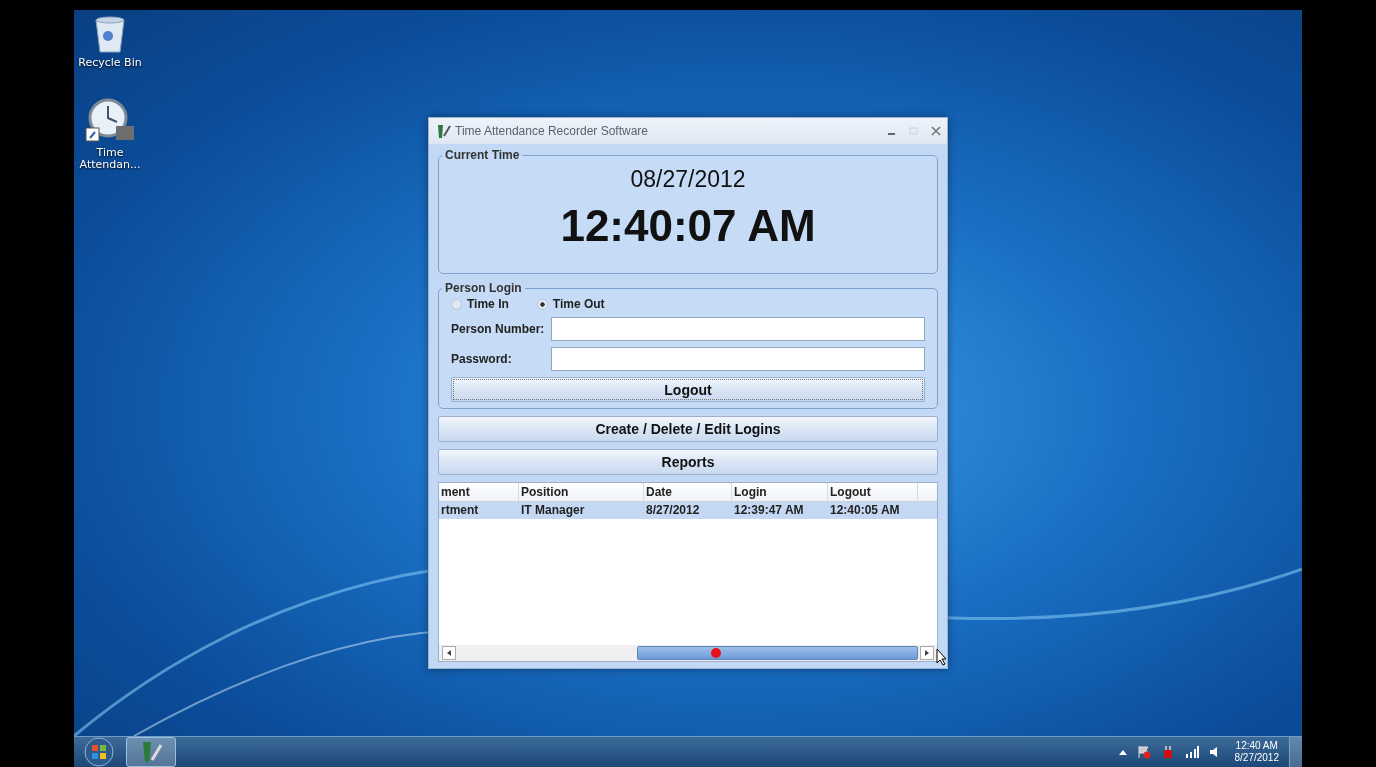  What do you see at coordinates (498, 329) in the screenshot?
I see `field-label: Person Number:` at bounding box center [498, 329].